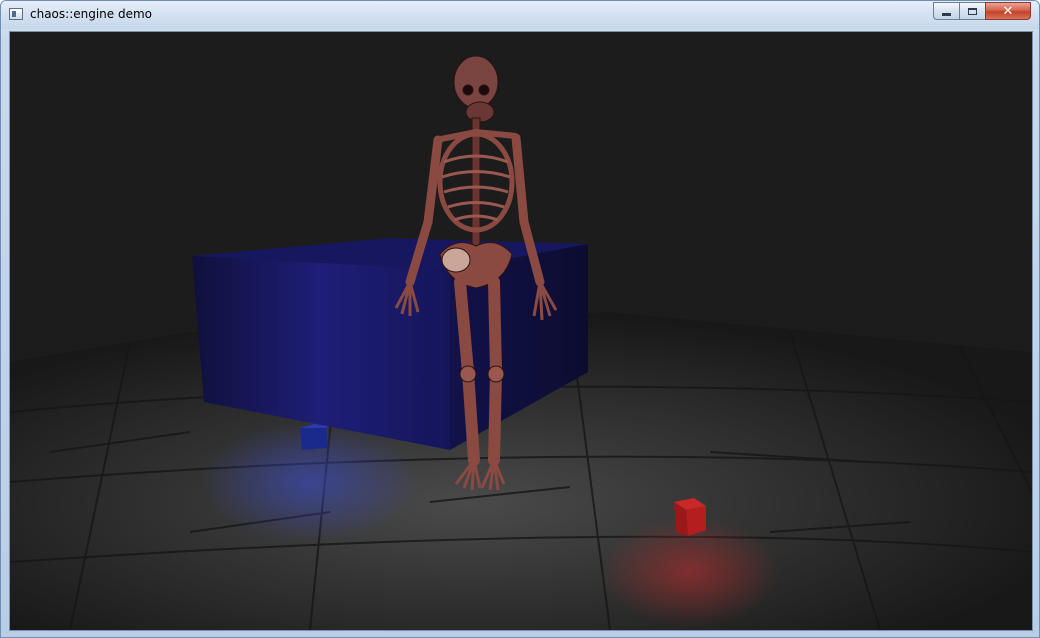 This screenshot has width=1040, height=638. I want to click on window-title: chaos::engine demo, so click(91, 14).